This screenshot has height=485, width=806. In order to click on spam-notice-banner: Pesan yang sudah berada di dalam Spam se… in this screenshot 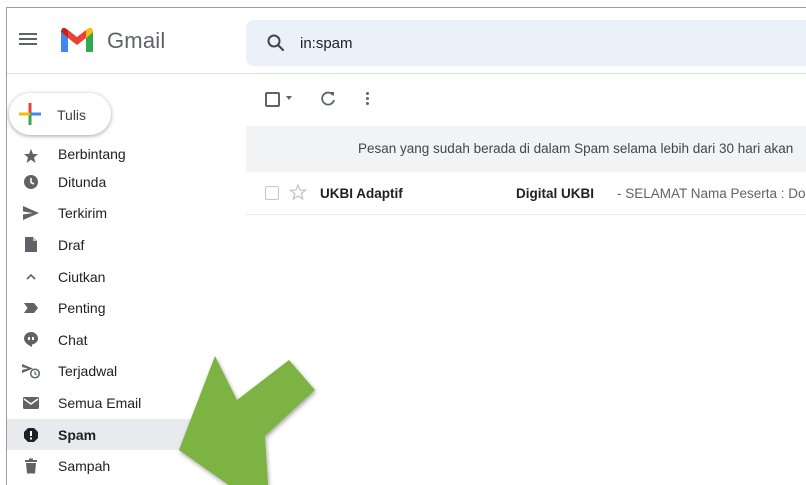, I will do `click(526, 149)`.